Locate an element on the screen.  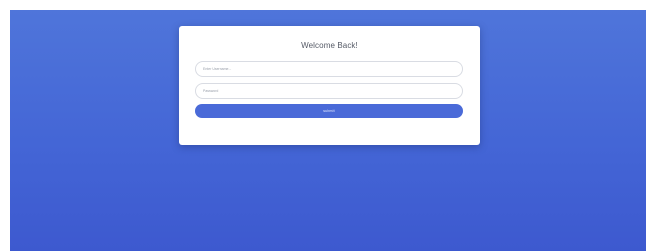
submit-button: submit is located at coordinates (329, 111).